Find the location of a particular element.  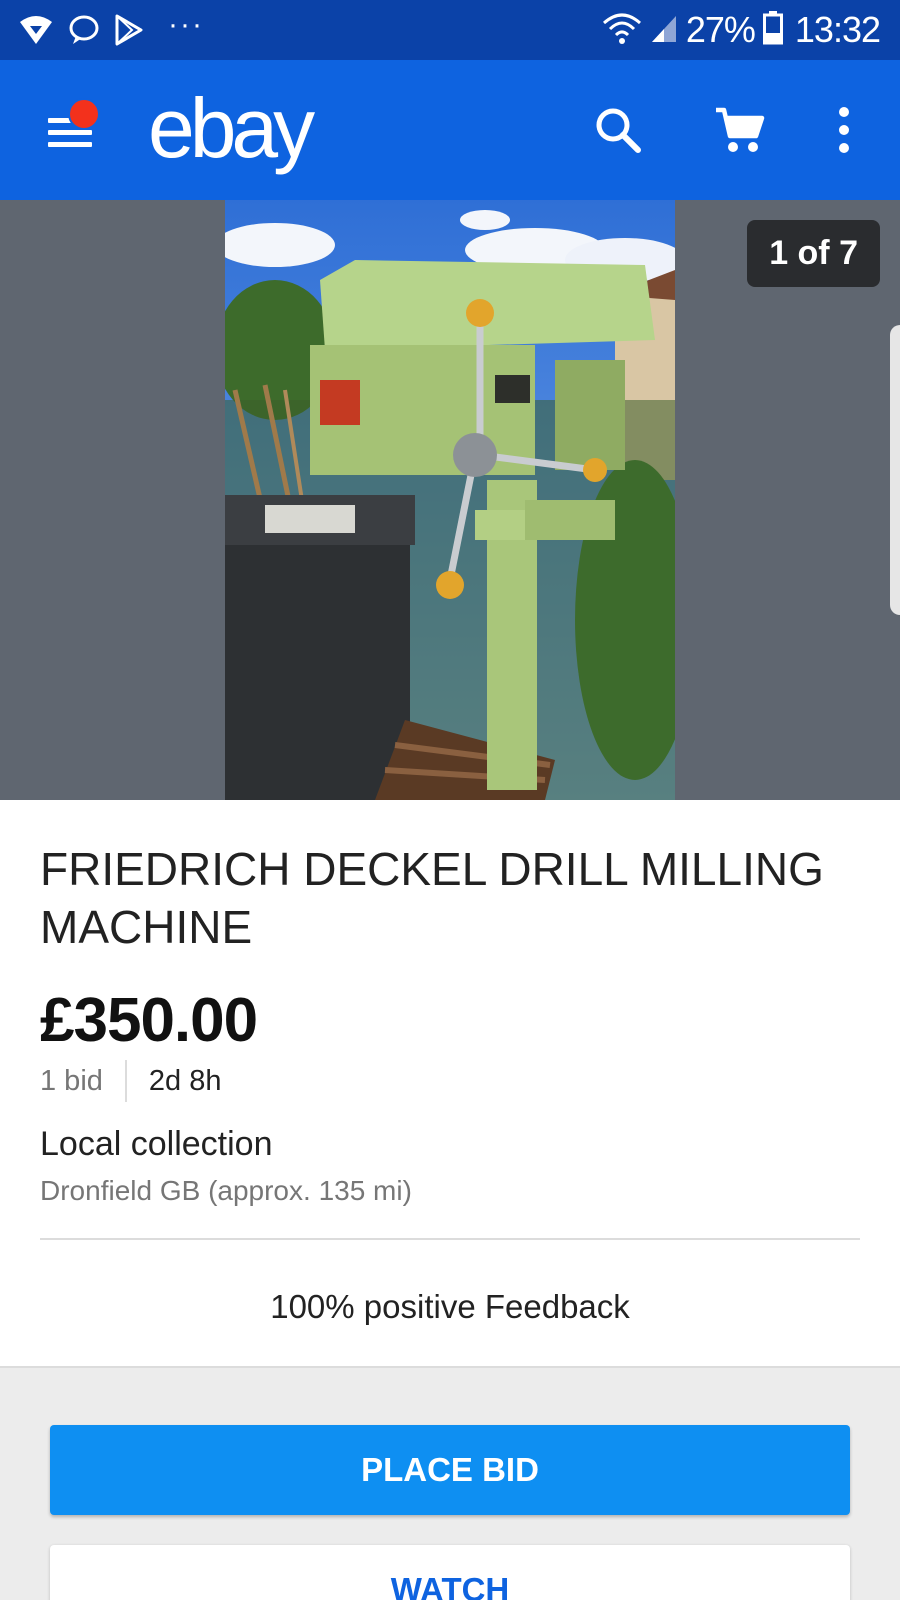

bid-count: 1 bid is located at coordinates (71, 1081).